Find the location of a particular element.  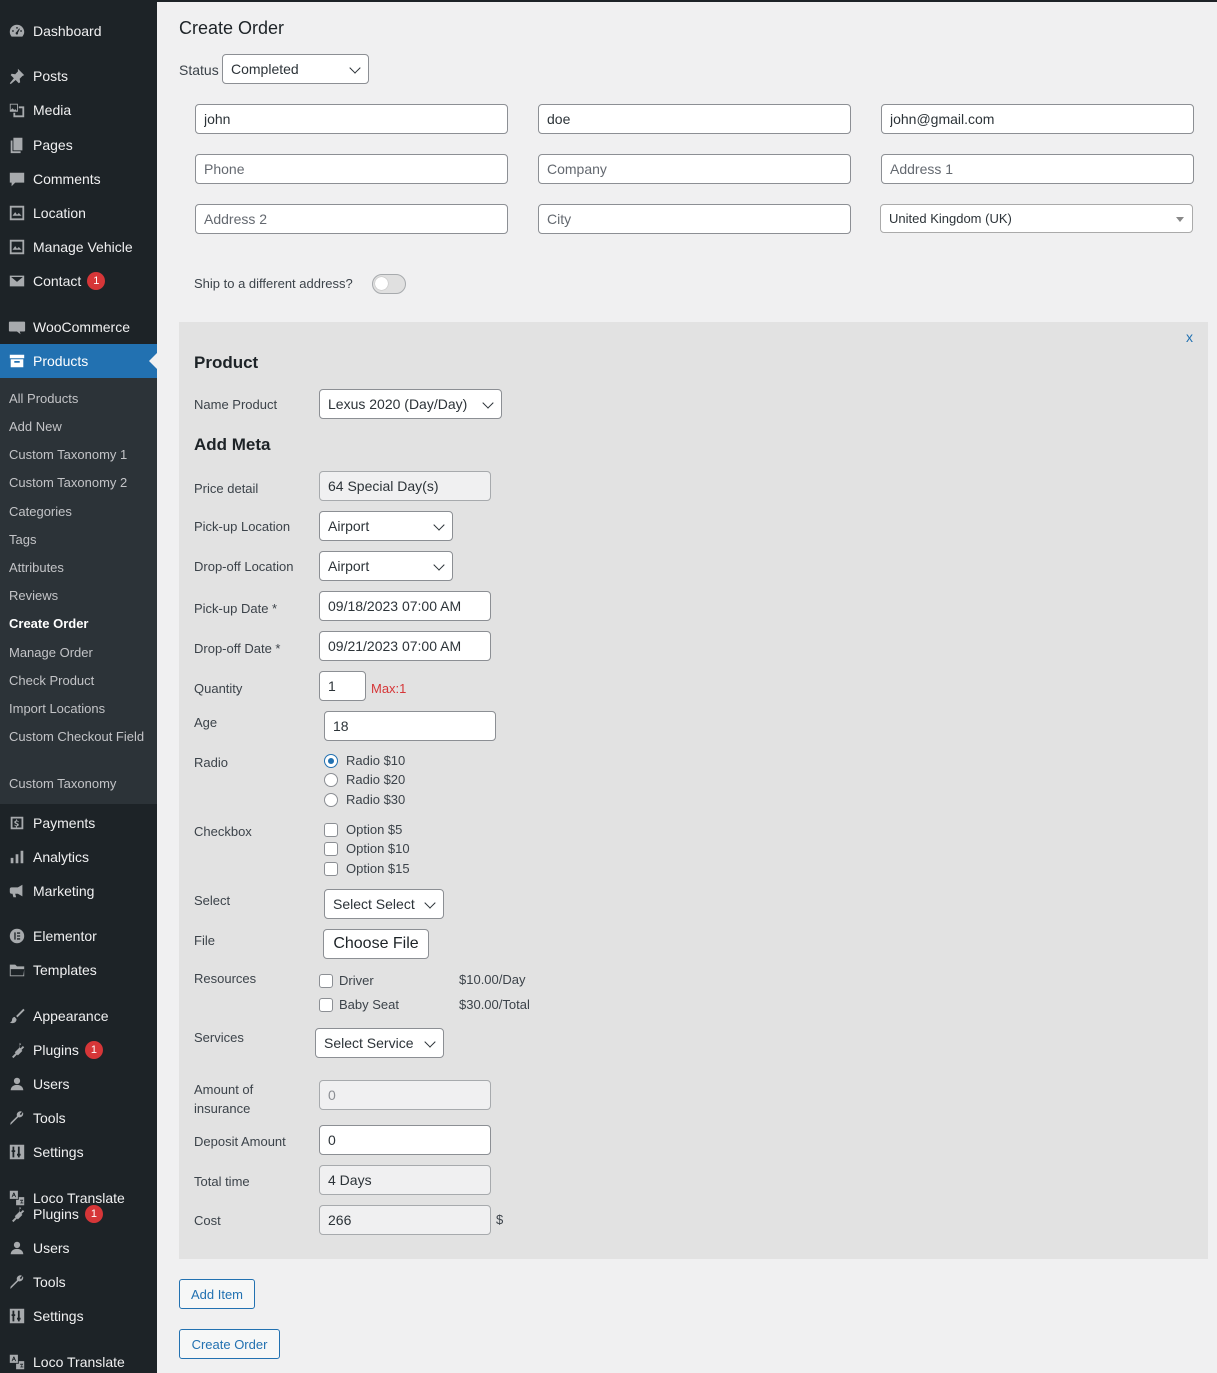

submenu-attributes: Attributes is located at coordinates (79, 568).